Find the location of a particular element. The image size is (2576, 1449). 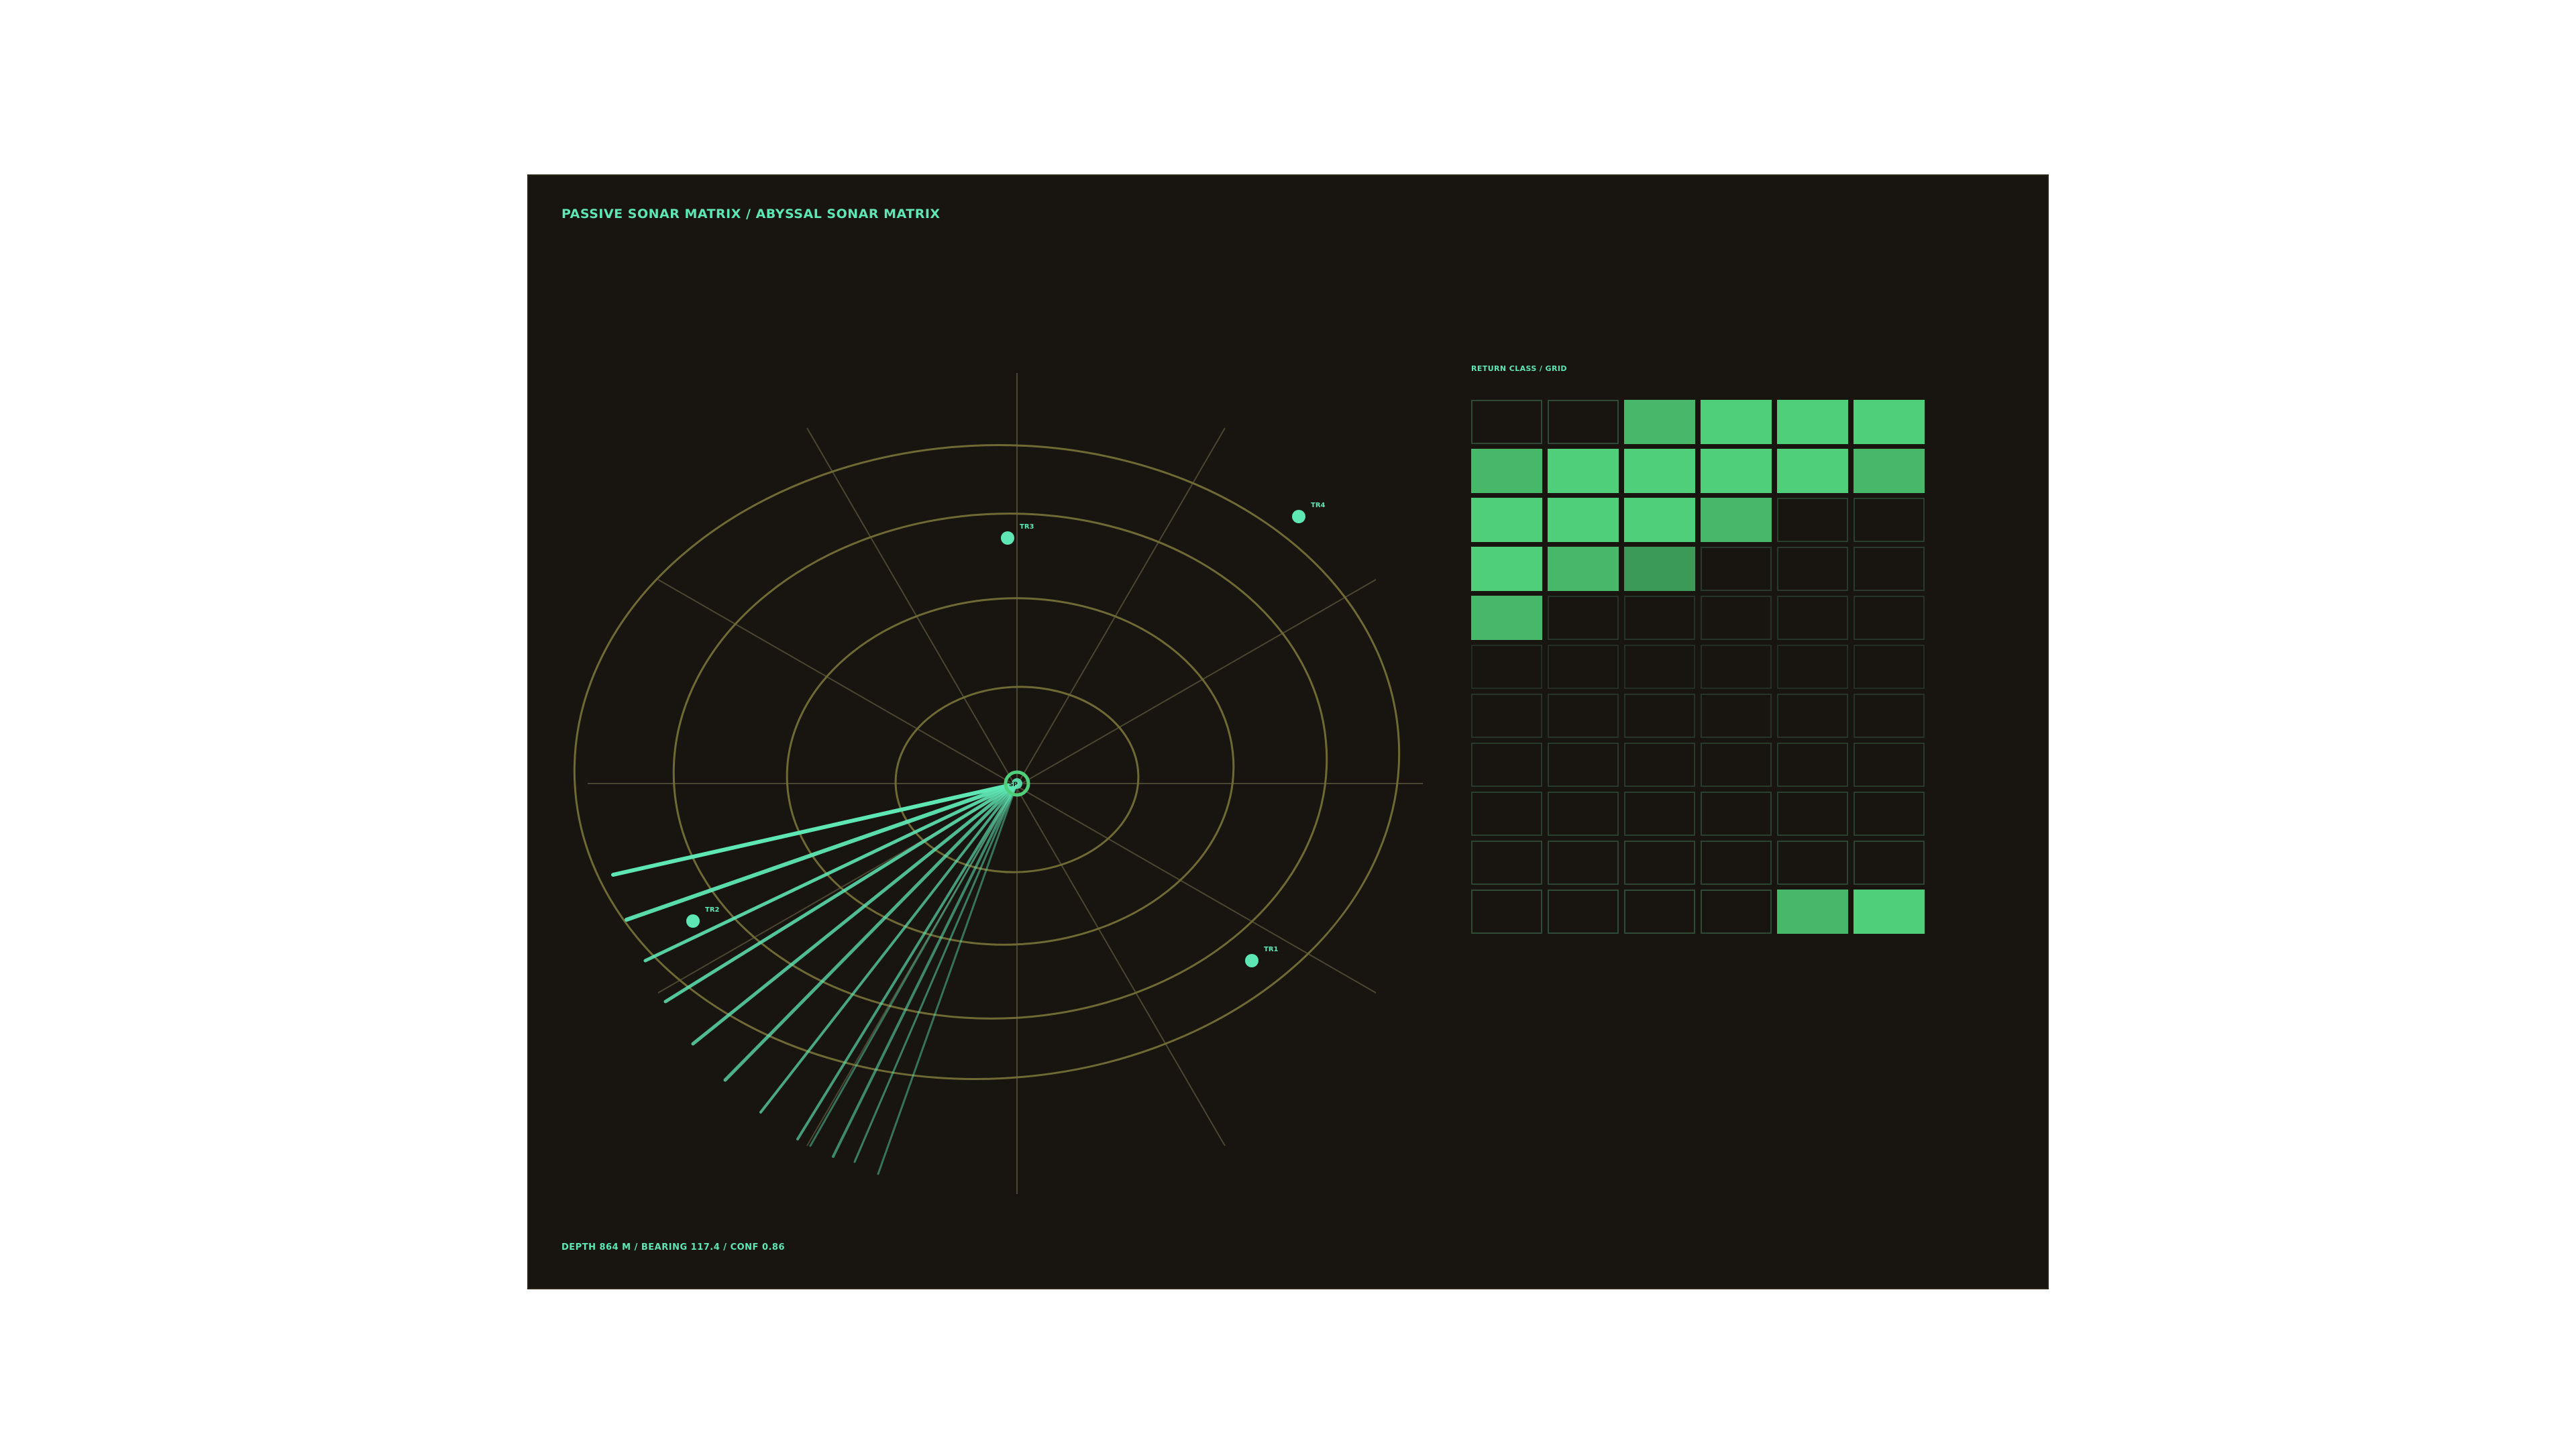

target-label: TR3 is located at coordinates (1027, 527).